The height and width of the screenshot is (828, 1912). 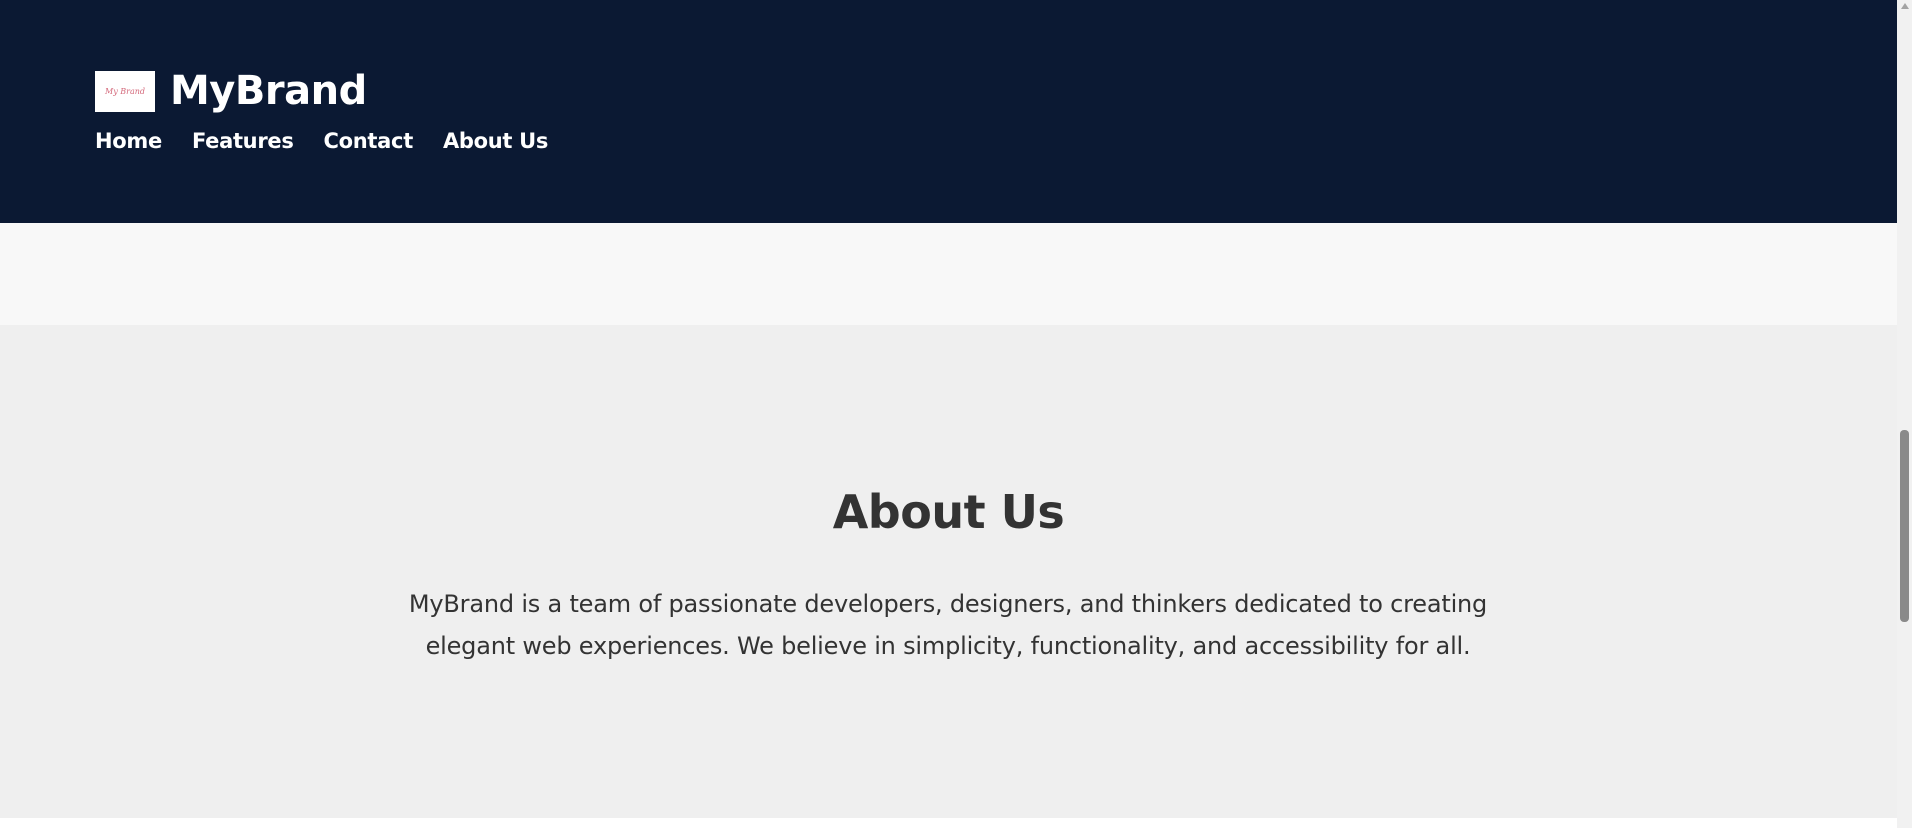 I want to click on section-divider, so click(x=948, y=274).